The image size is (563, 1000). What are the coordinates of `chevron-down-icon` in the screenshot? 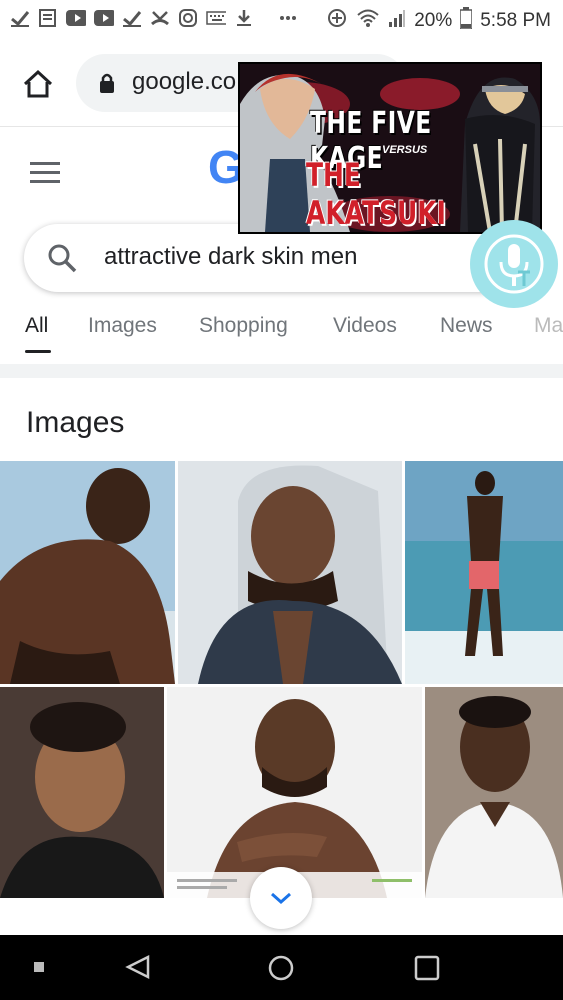 It's located at (281, 898).